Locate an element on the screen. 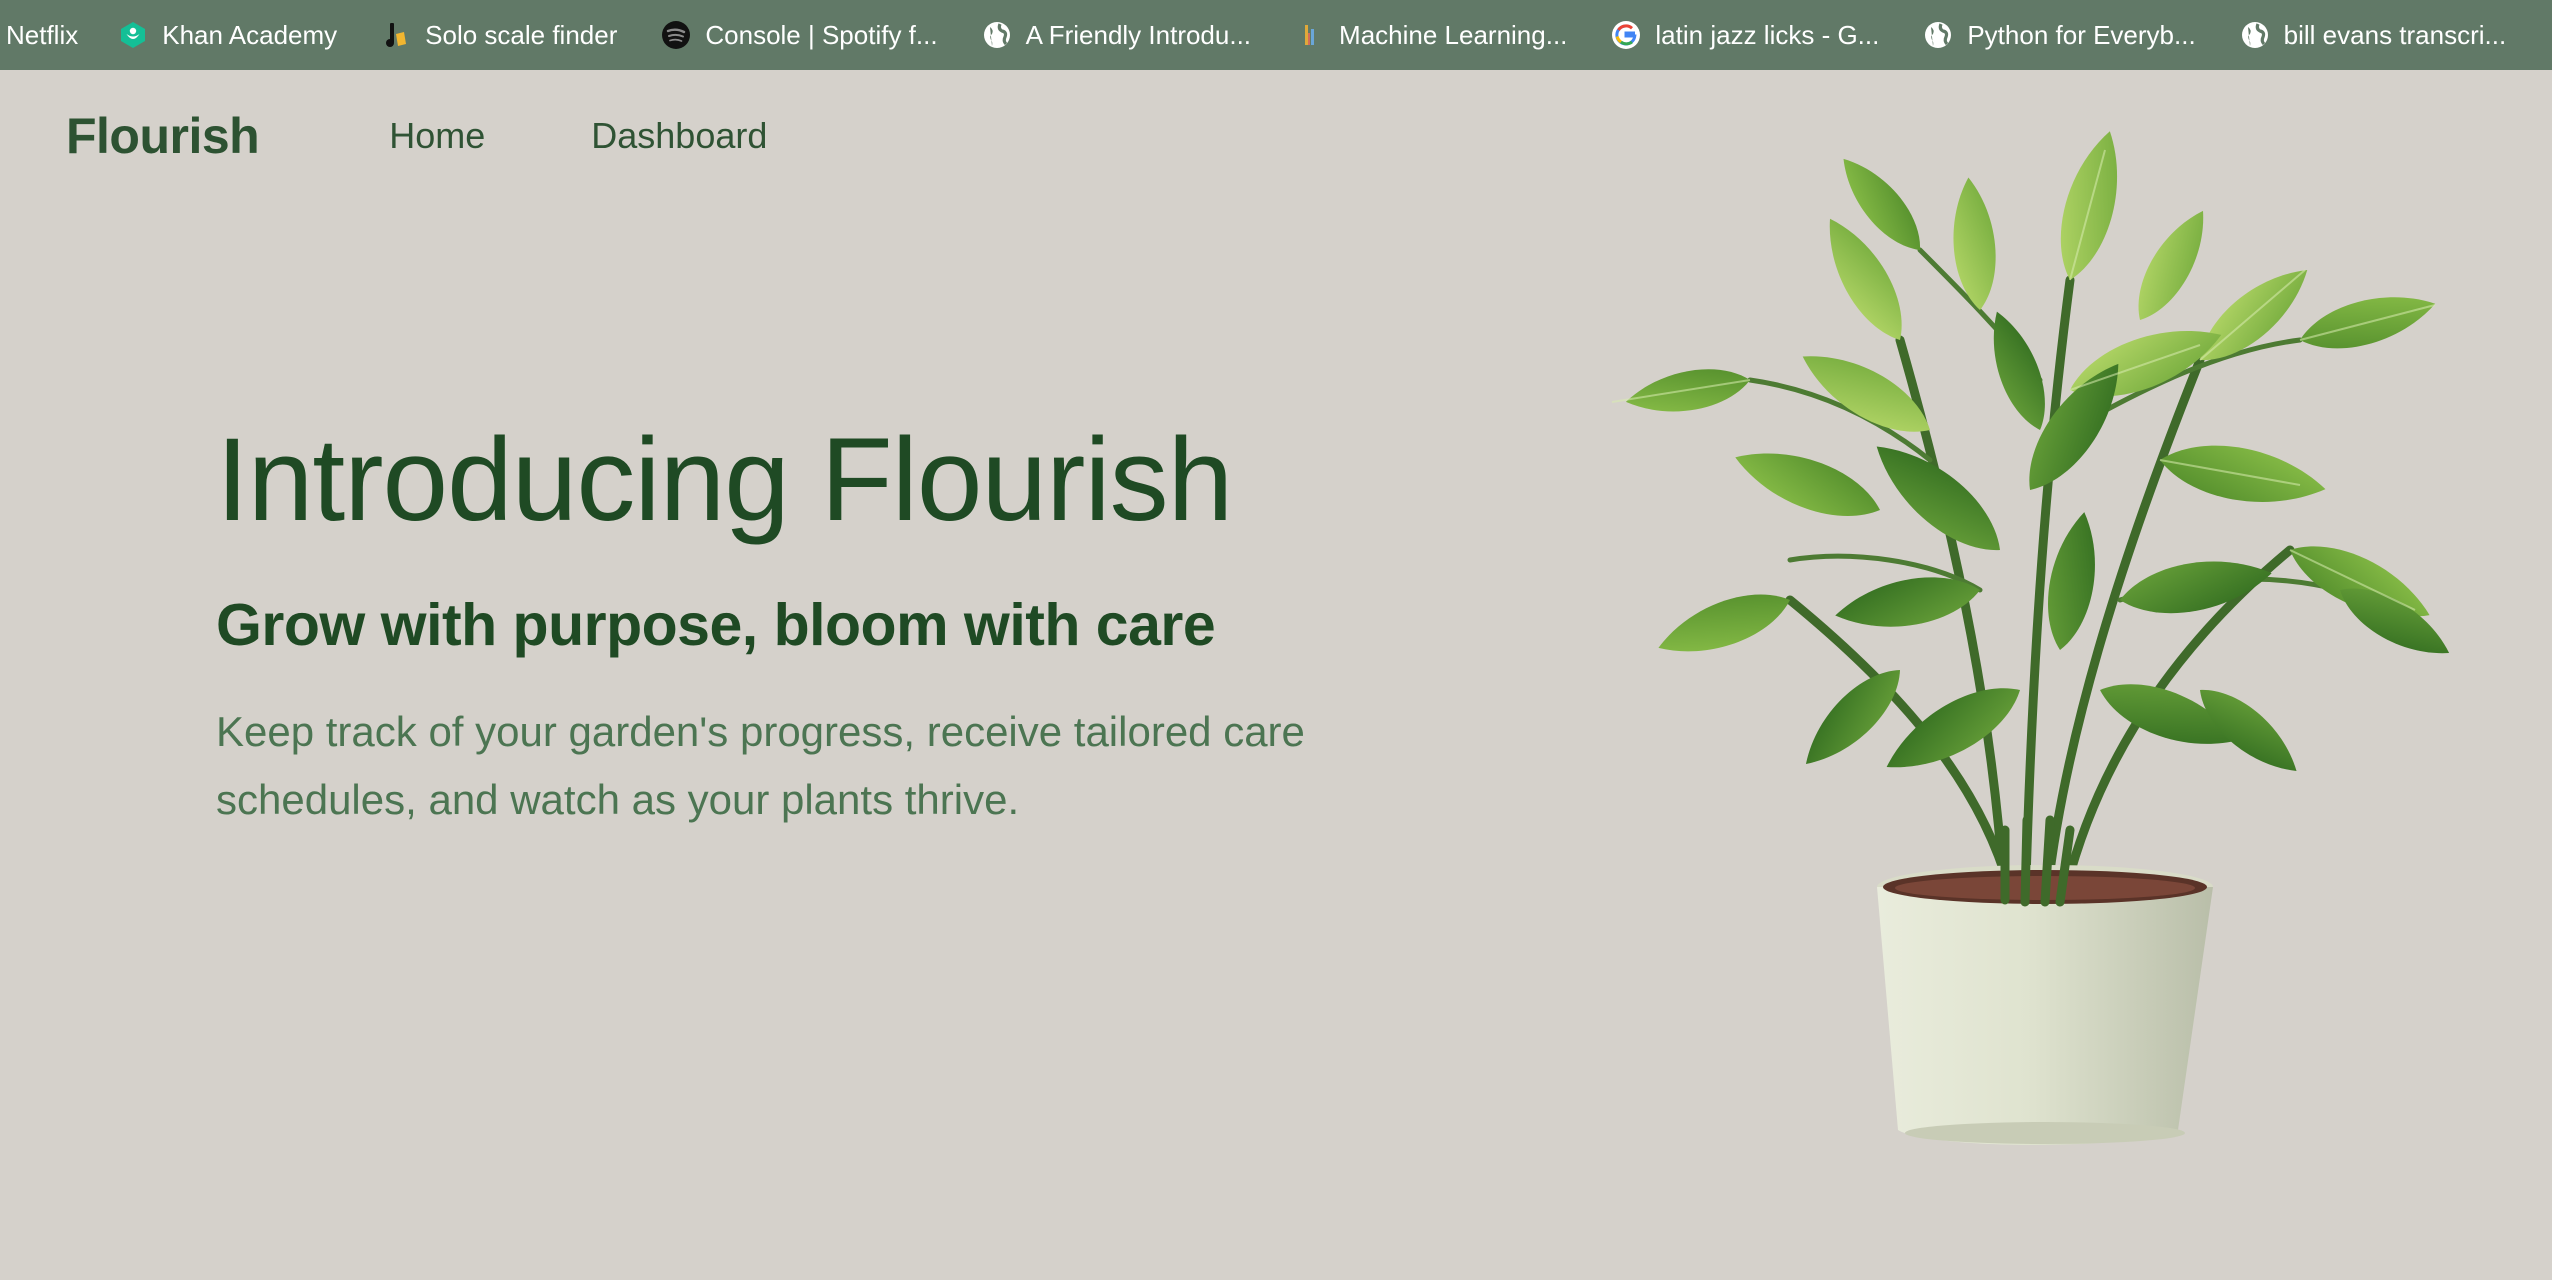 This screenshot has width=2552, height=1280. brand-logo: Flourish is located at coordinates (163, 136).